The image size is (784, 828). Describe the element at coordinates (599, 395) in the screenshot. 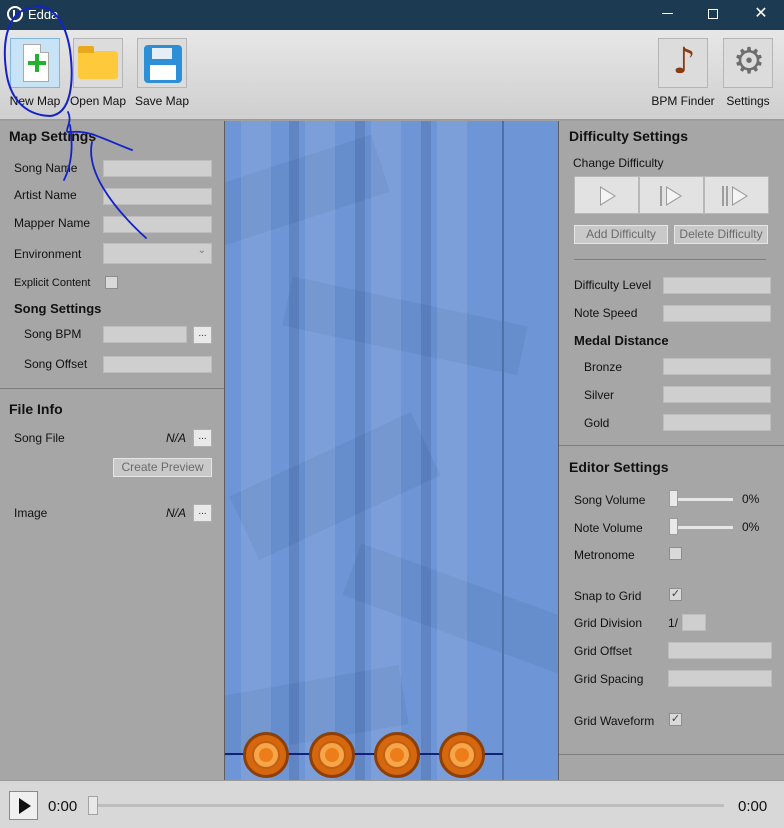

I see `silver-label: Silver` at that location.